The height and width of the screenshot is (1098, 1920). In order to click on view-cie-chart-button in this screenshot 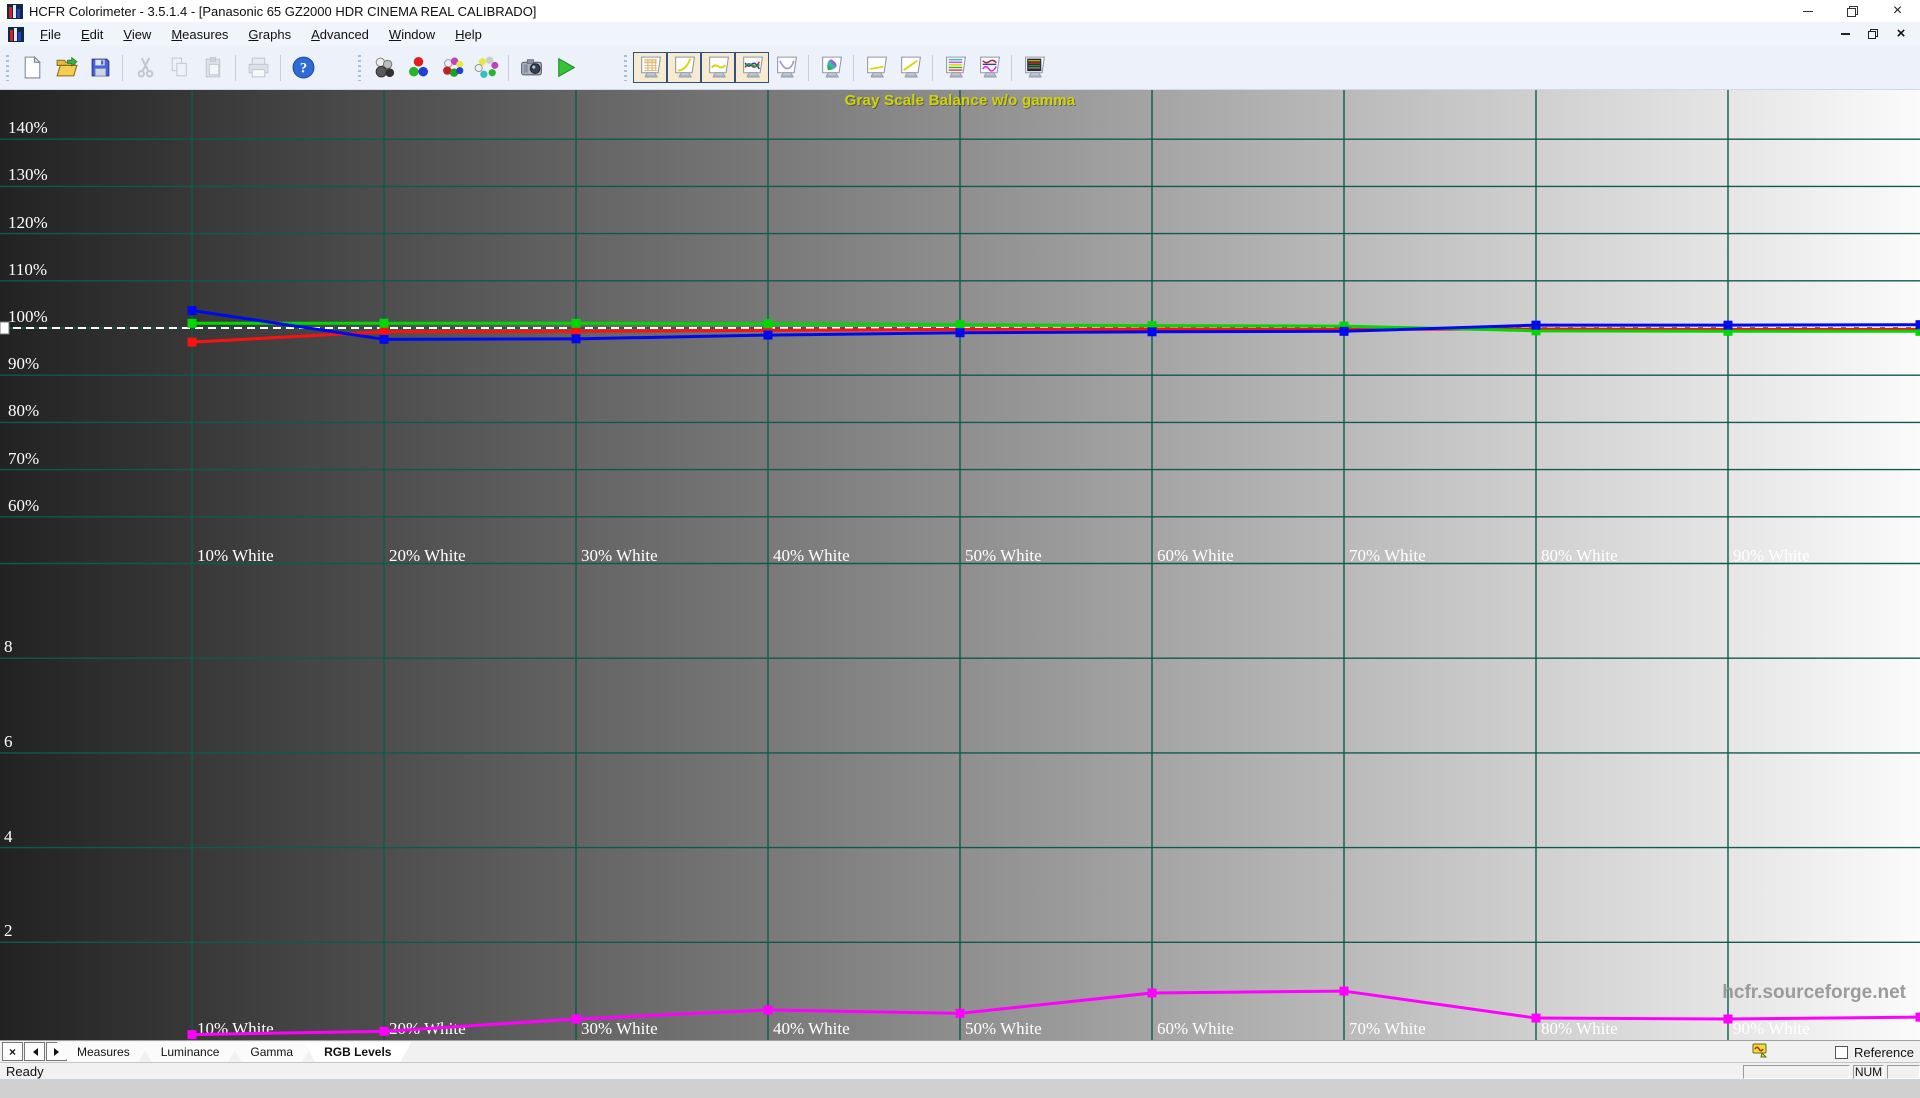, I will do `click(831, 67)`.